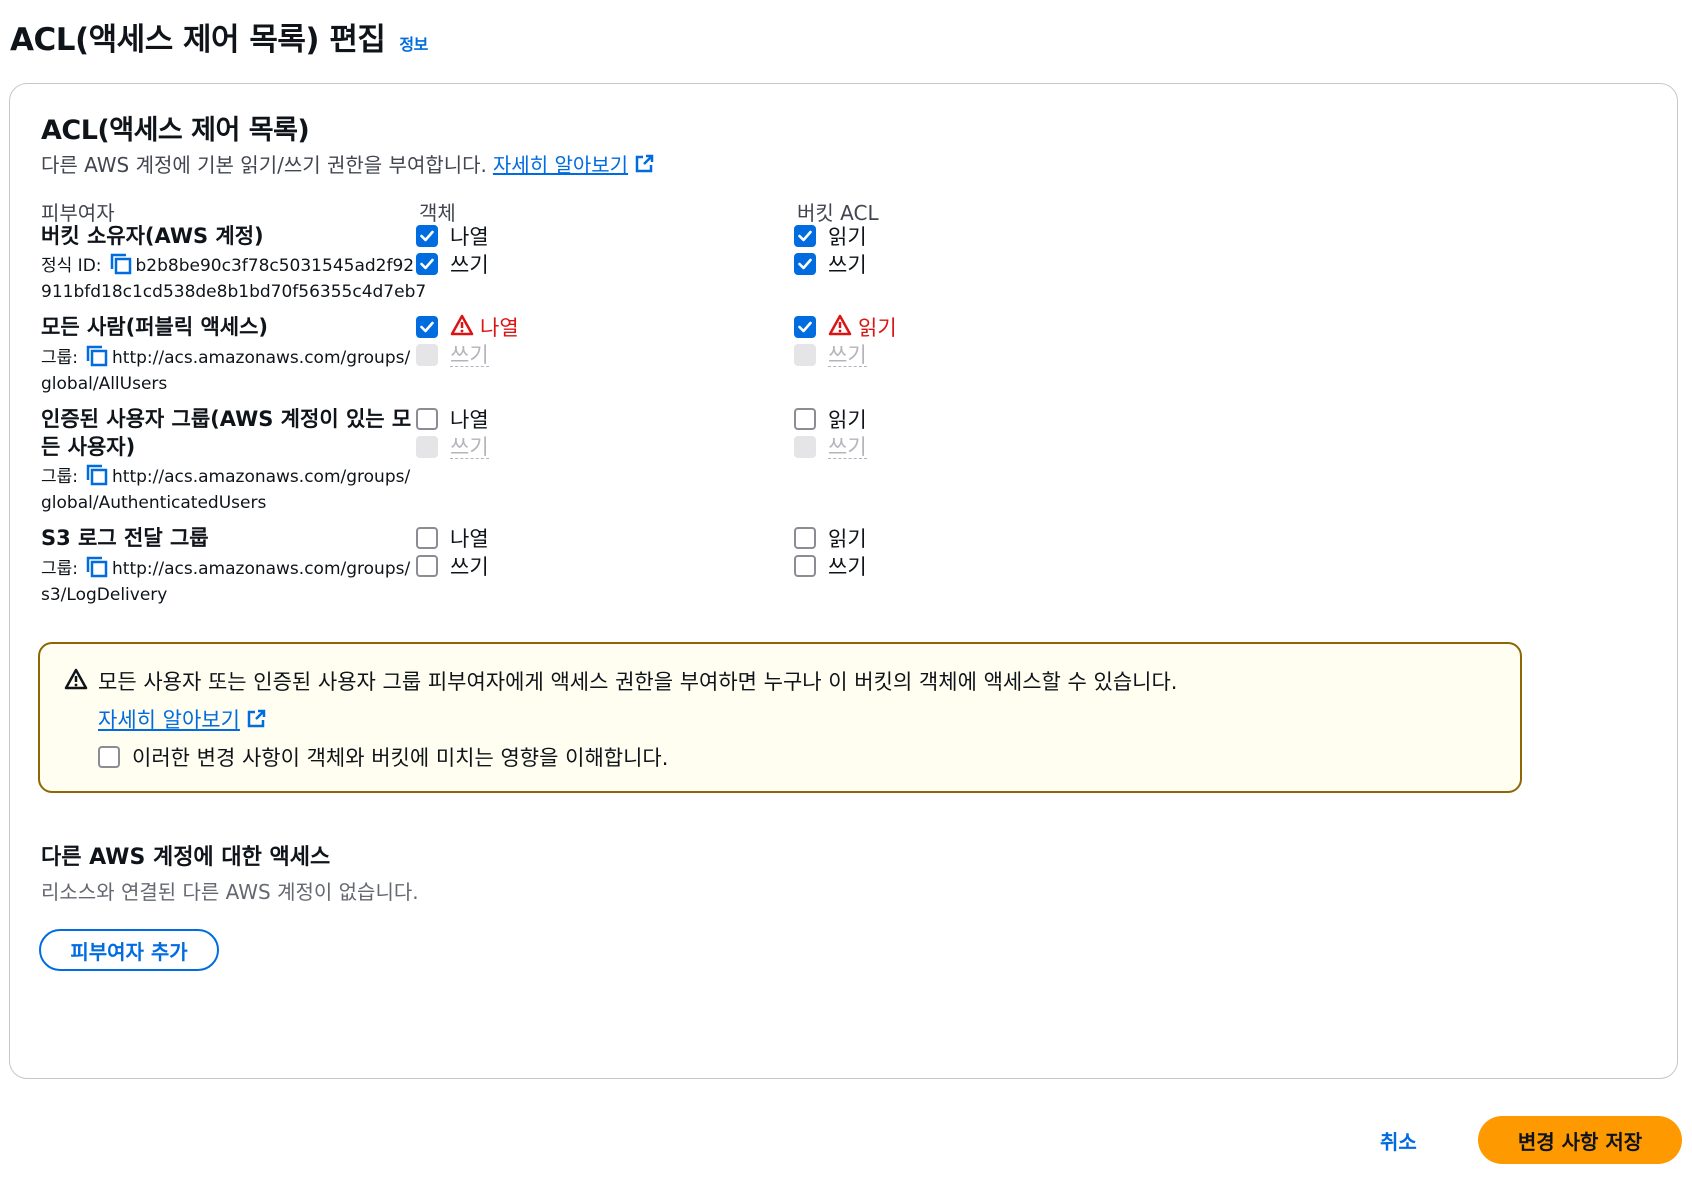 The height and width of the screenshot is (1190, 1692). I want to click on acl-section-description: 다른 AWS 계정에 기본 읽기/쓰기 권한을 부여합니다. 자세히 알아보기, so click(347, 163).